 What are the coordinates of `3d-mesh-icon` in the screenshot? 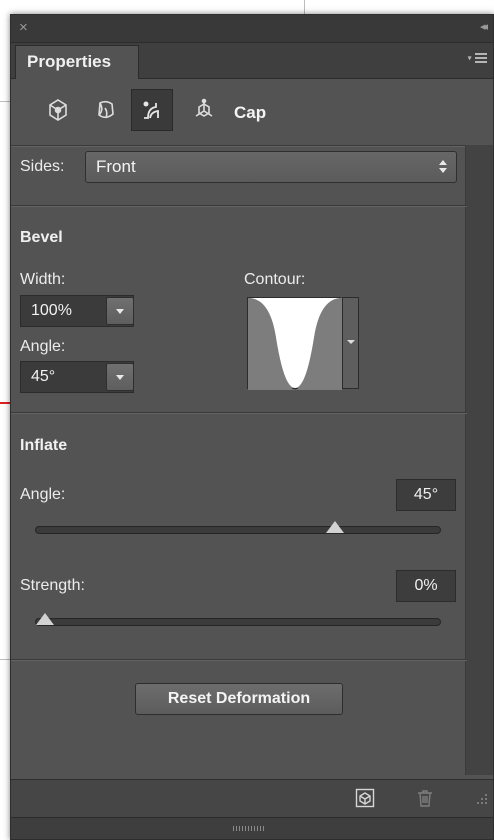 It's located at (58, 110).